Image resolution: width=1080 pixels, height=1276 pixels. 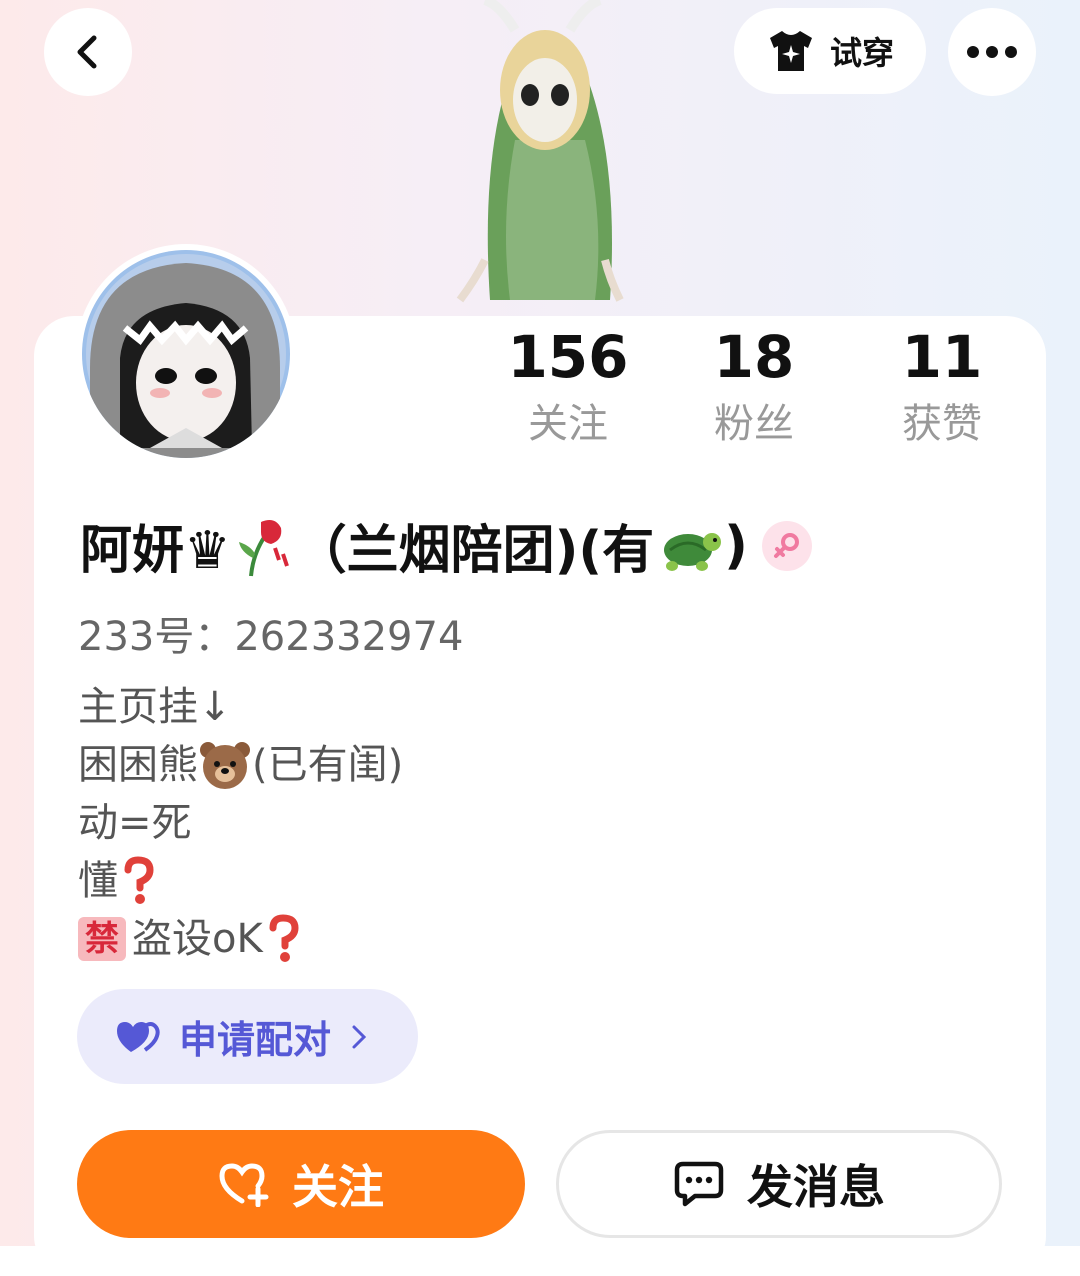 I want to click on bio-line-2: 困困熊 (已有闺), so click(x=240, y=765).